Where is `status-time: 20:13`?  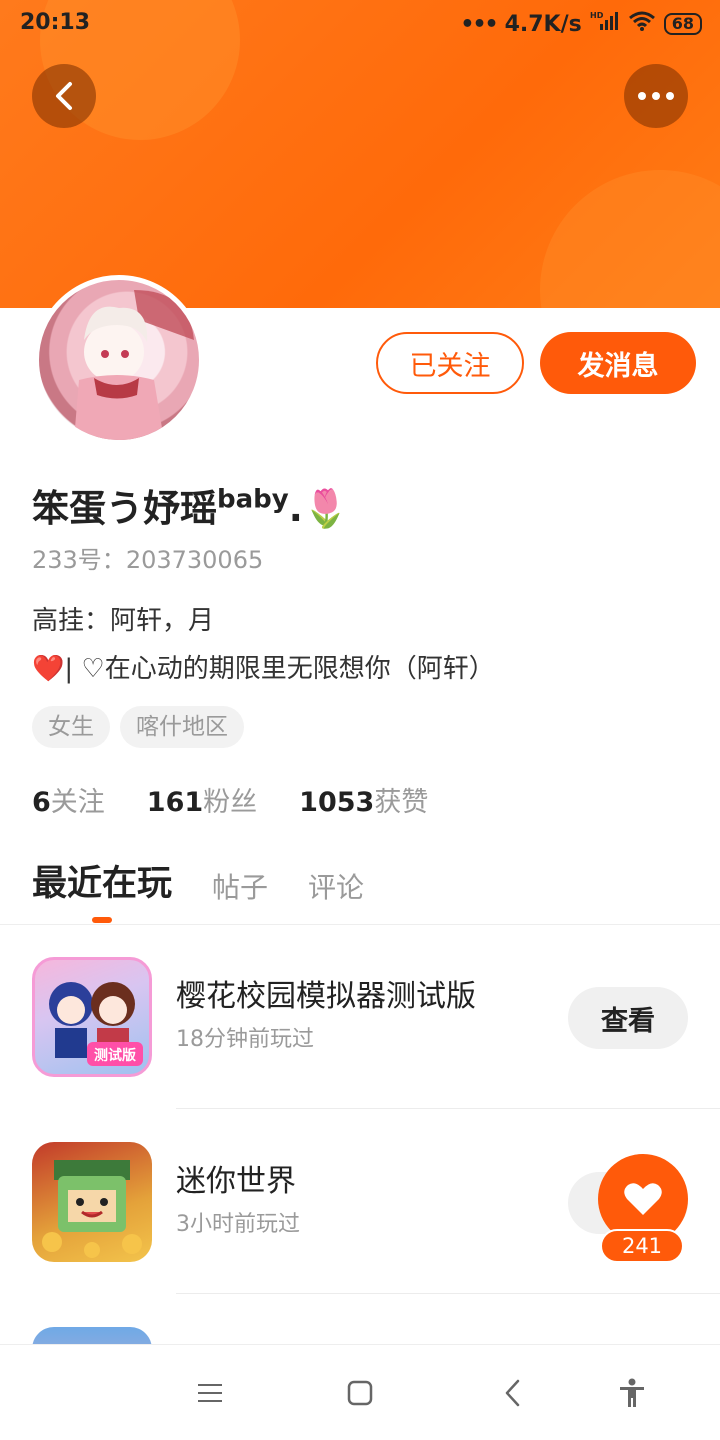
status-time: 20:13 is located at coordinates (55, 22).